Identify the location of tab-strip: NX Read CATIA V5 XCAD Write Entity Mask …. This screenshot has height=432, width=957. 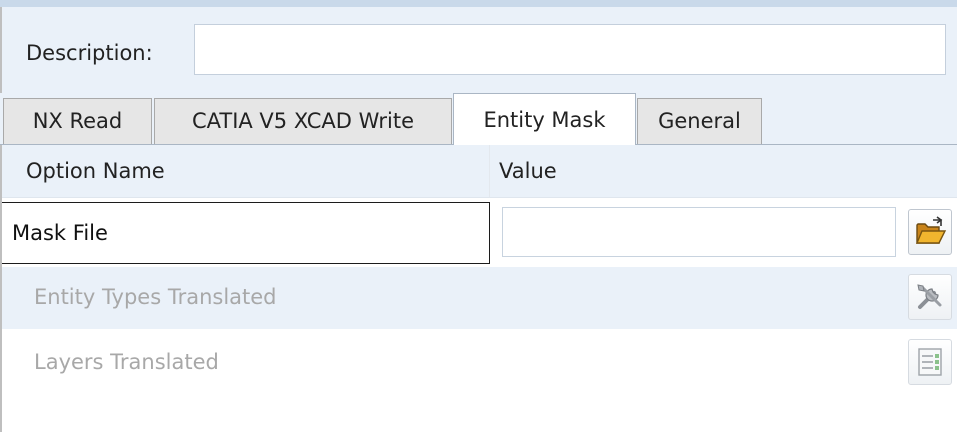
(478, 119).